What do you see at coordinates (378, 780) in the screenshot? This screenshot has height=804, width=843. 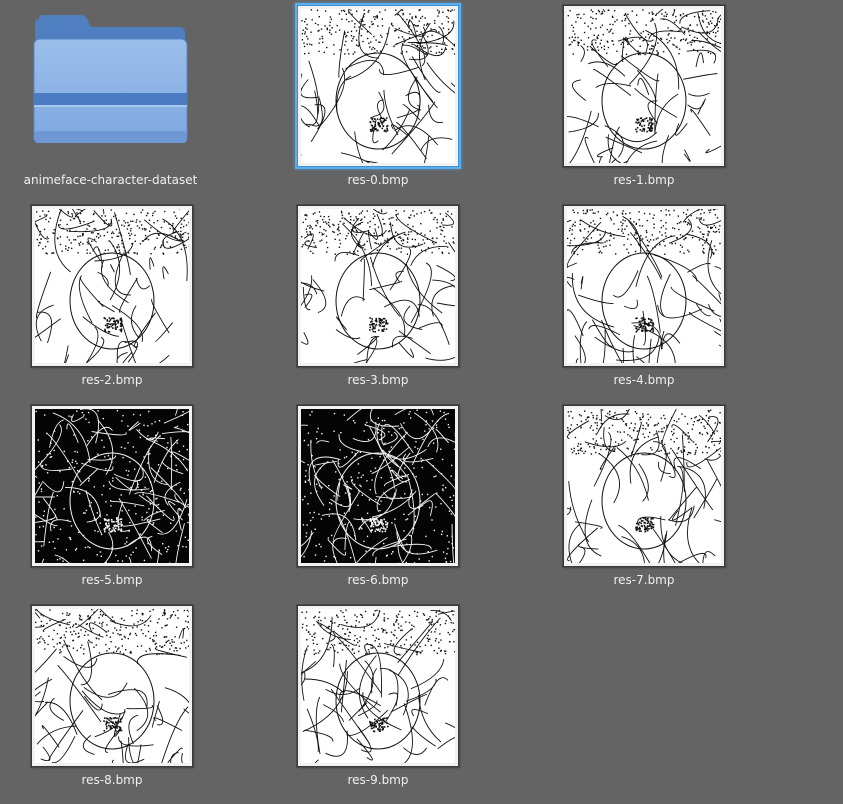 I see `file-label: res-9.bmp` at bounding box center [378, 780].